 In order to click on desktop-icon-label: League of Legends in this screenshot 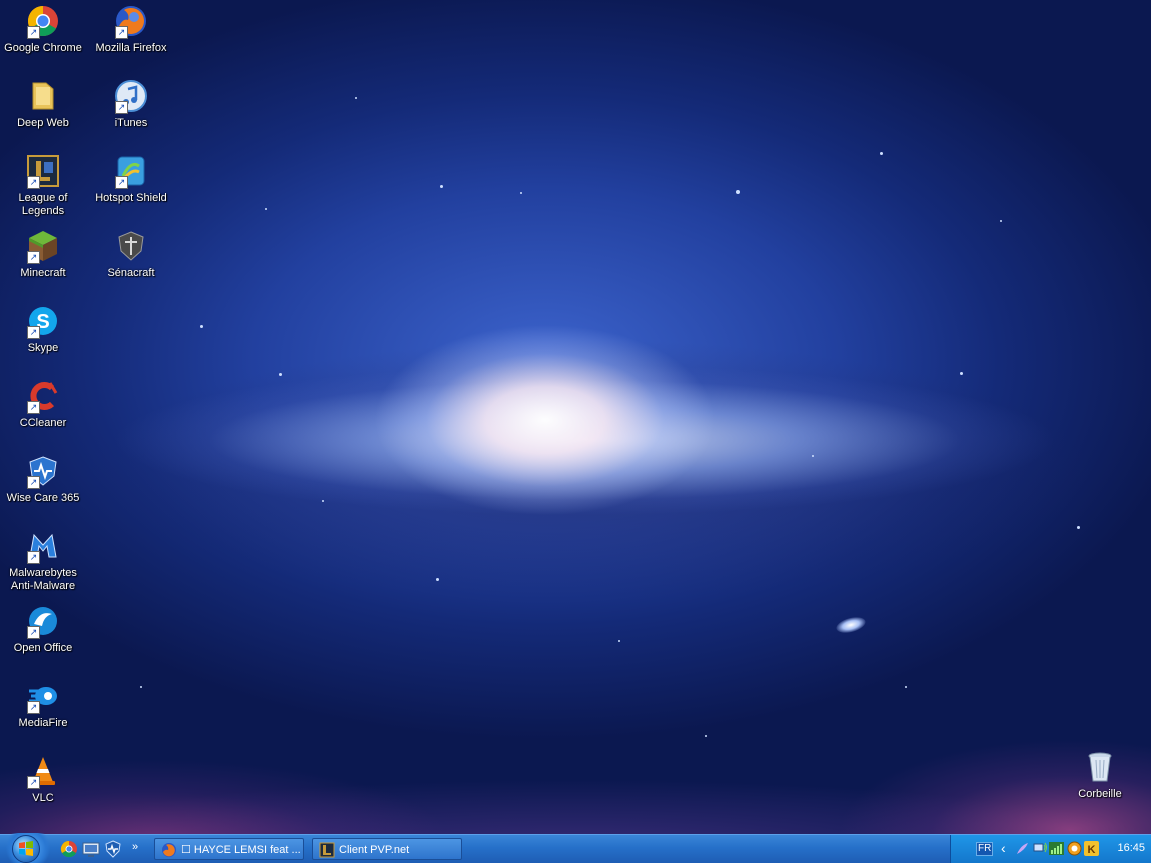, I will do `click(43, 204)`.